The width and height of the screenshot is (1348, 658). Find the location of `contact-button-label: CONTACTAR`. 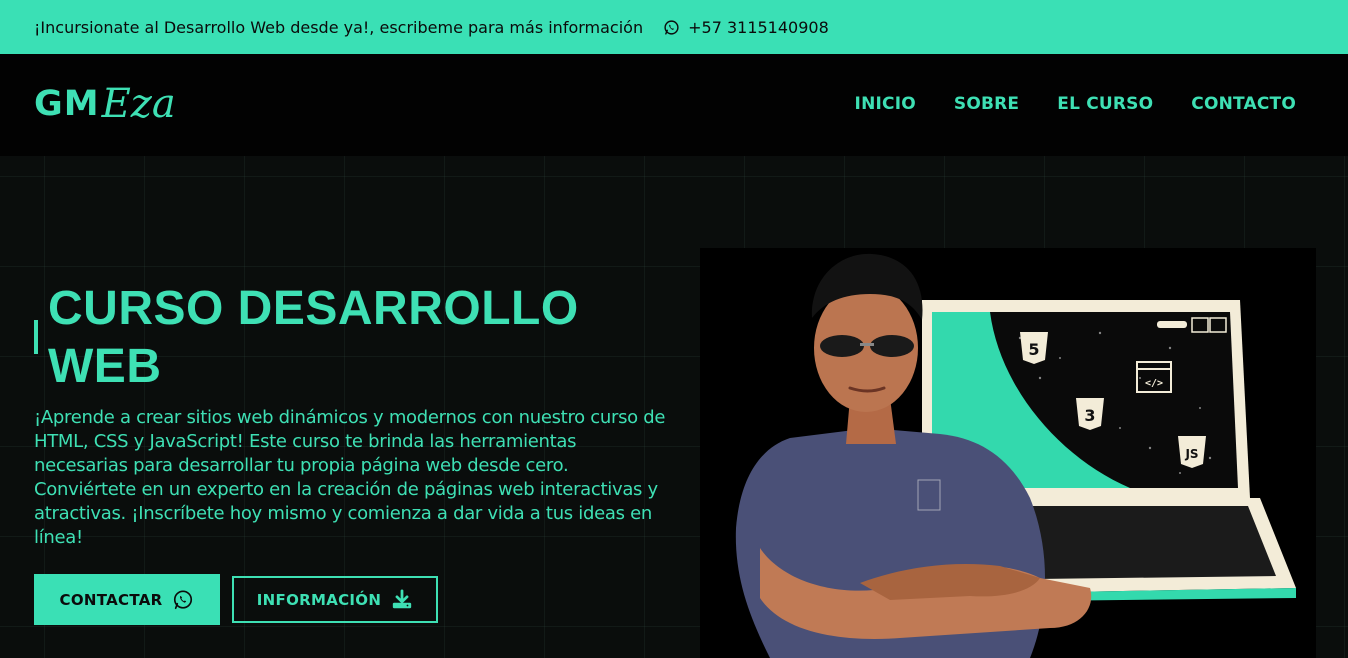

contact-button-label: CONTACTAR is located at coordinates (111, 599).